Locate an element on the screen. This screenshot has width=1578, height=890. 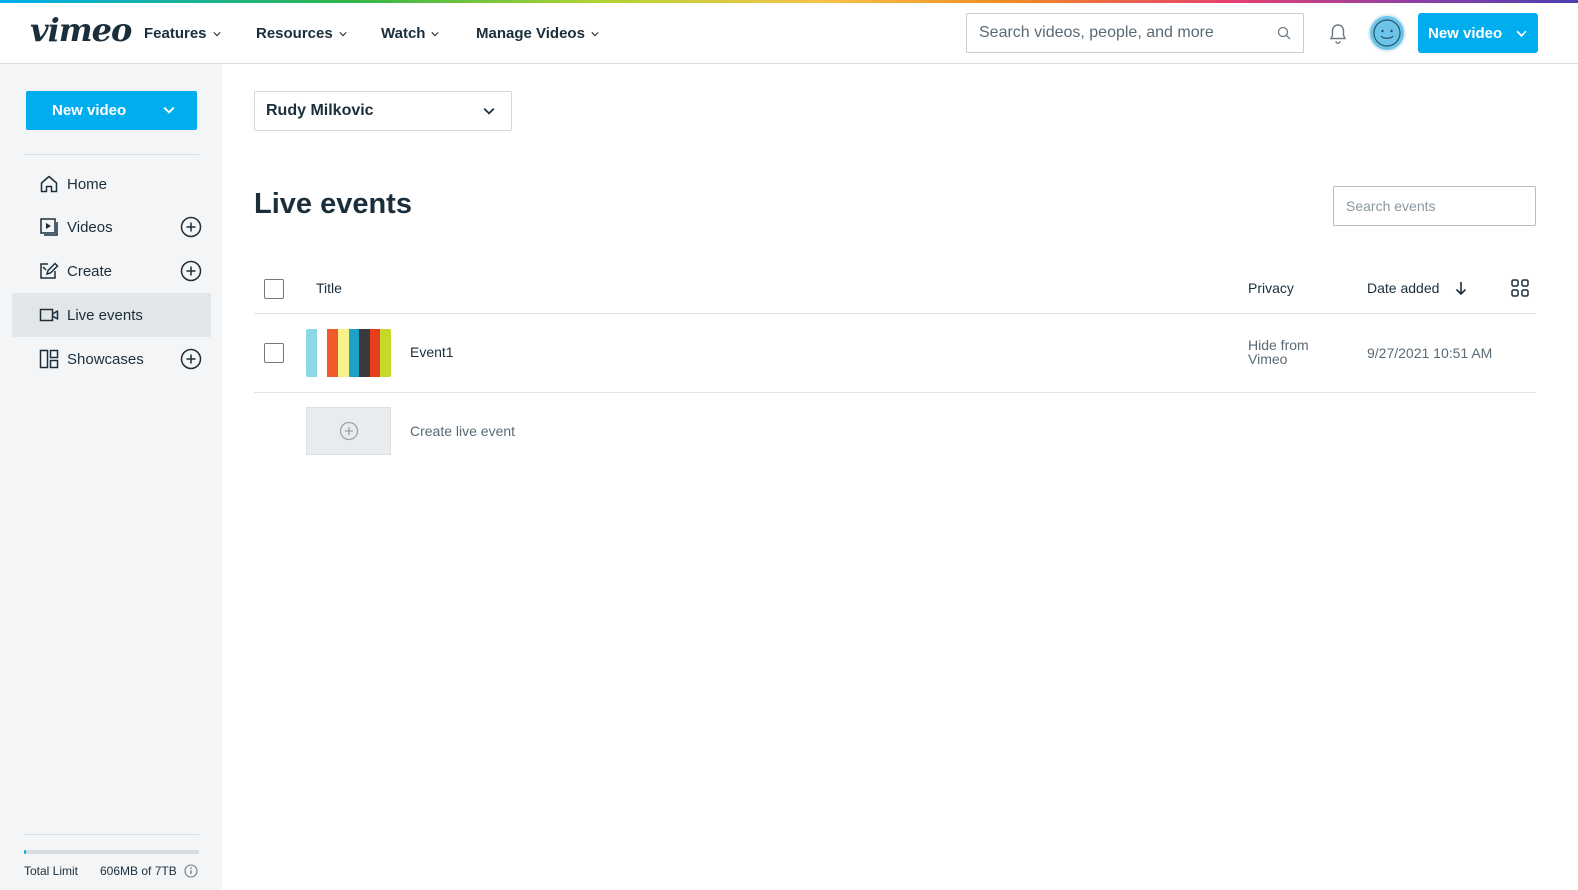
event-date-added: 9/27/2021 10:51 AM is located at coordinates (1430, 353).